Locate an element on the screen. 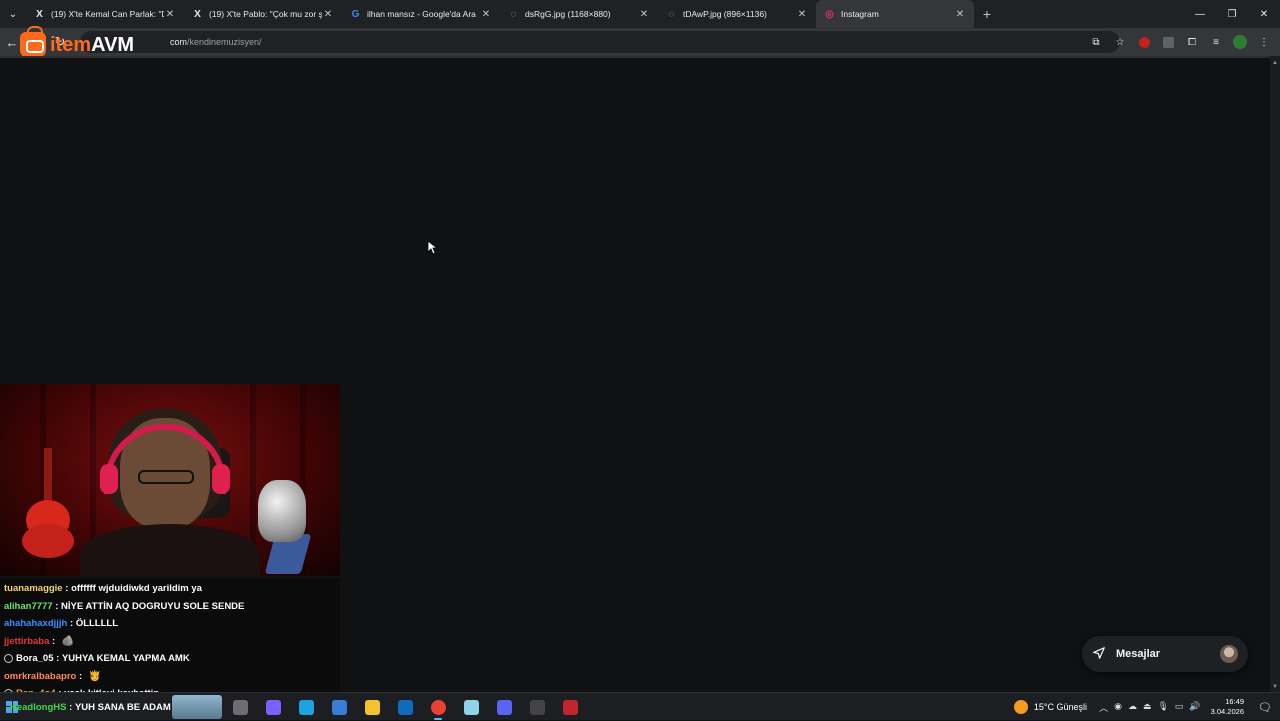 The height and width of the screenshot is (721, 1280). browser-tab: Gilhan mansız - Google'da Ara ✕ is located at coordinates (421, 14).